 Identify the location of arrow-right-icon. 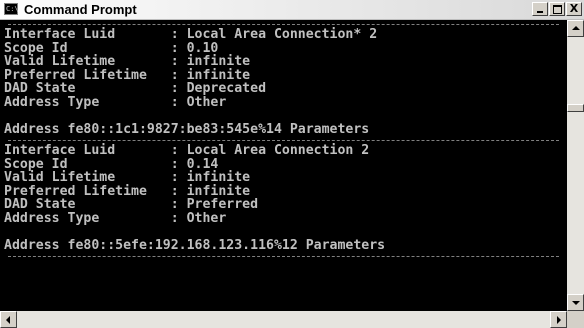
(559, 320).